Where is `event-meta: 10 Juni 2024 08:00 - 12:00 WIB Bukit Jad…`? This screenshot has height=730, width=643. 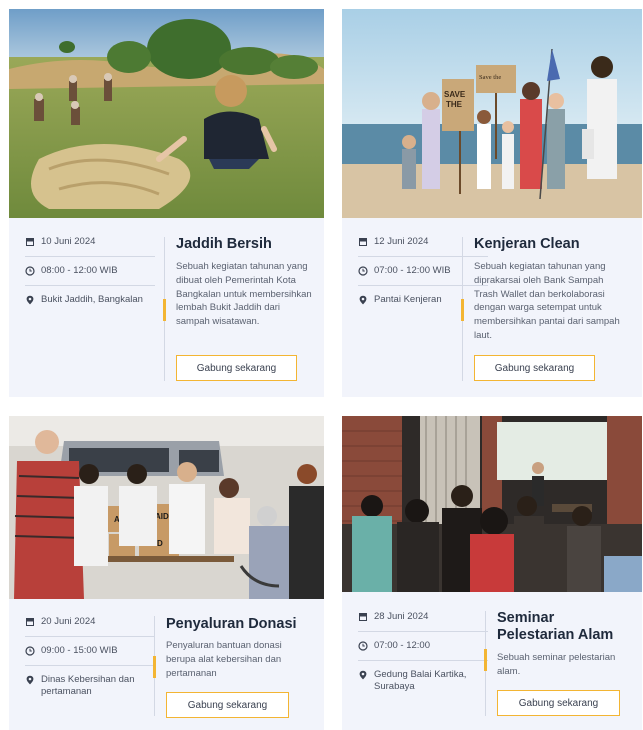
event-meta: 10 Juni 2024 08:00 - 12:00 WIB Bukit Jad… is located at coordinates (90, 271).